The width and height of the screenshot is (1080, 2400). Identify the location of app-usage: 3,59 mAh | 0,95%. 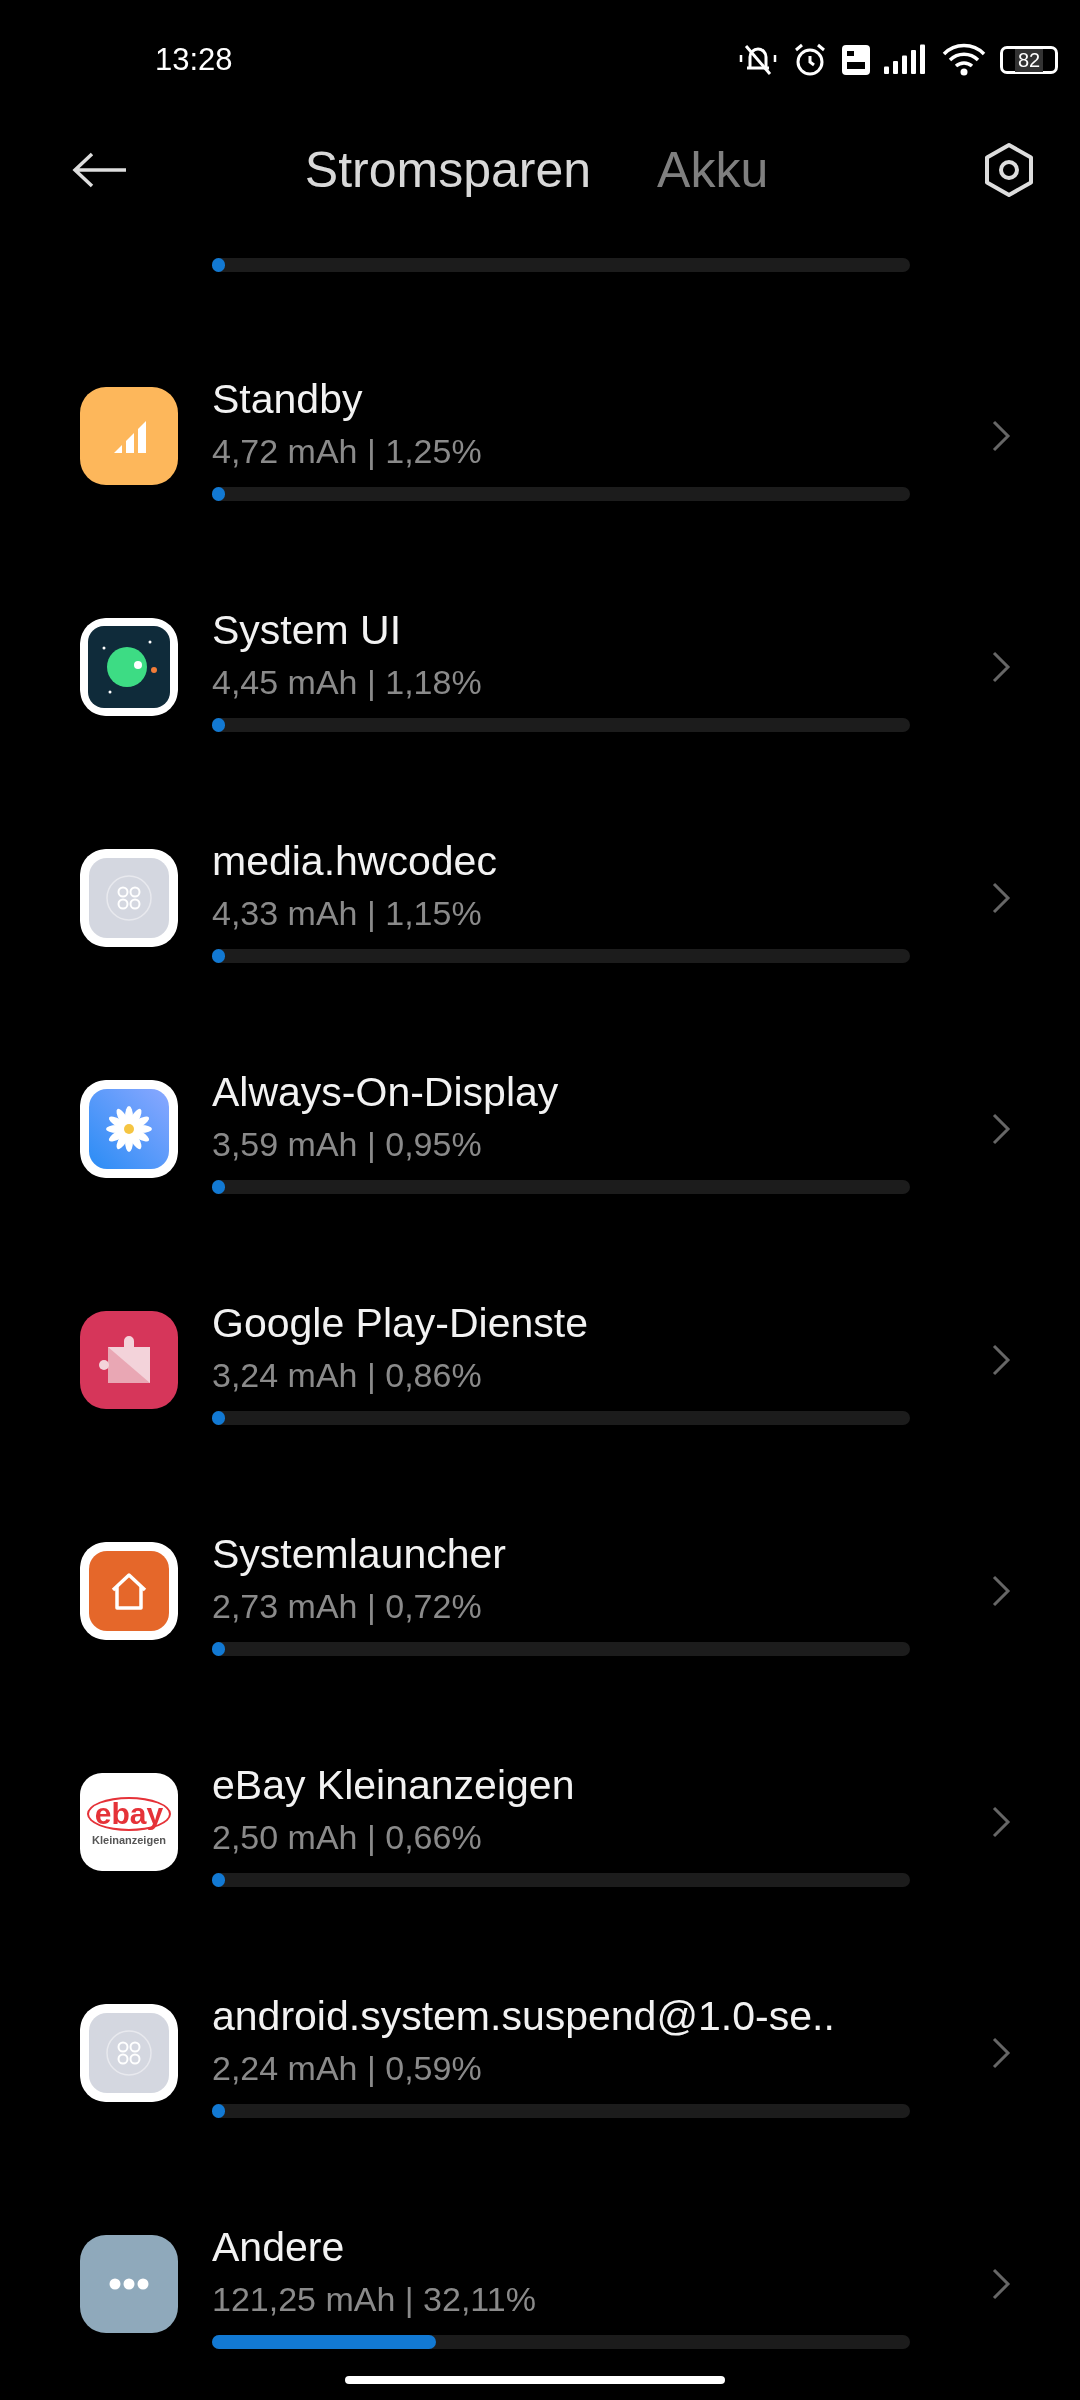
(347, 1144).